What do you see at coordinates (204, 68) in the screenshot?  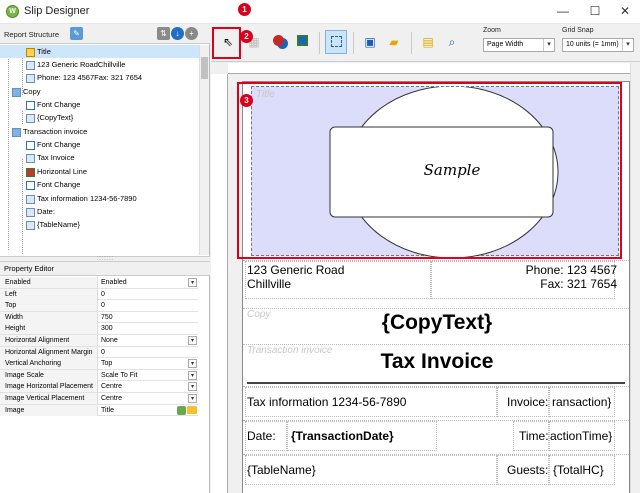 I see `tree-scrollbar-thumb` at bounding box center [204, 68].